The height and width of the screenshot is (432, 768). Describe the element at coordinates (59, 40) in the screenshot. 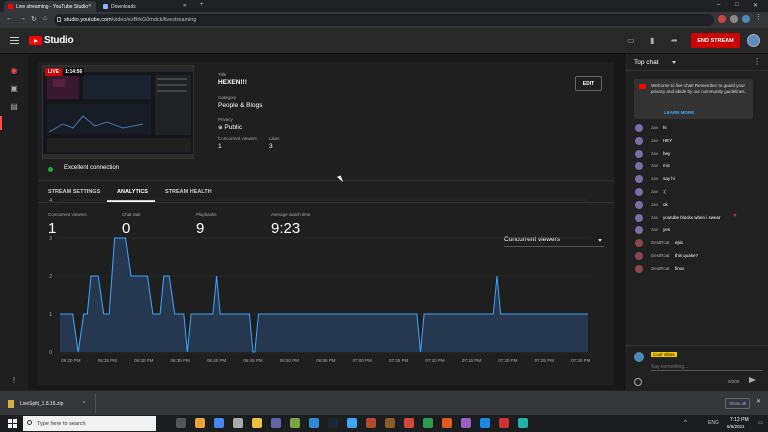

I see `studio-brand: Studio` at that location.